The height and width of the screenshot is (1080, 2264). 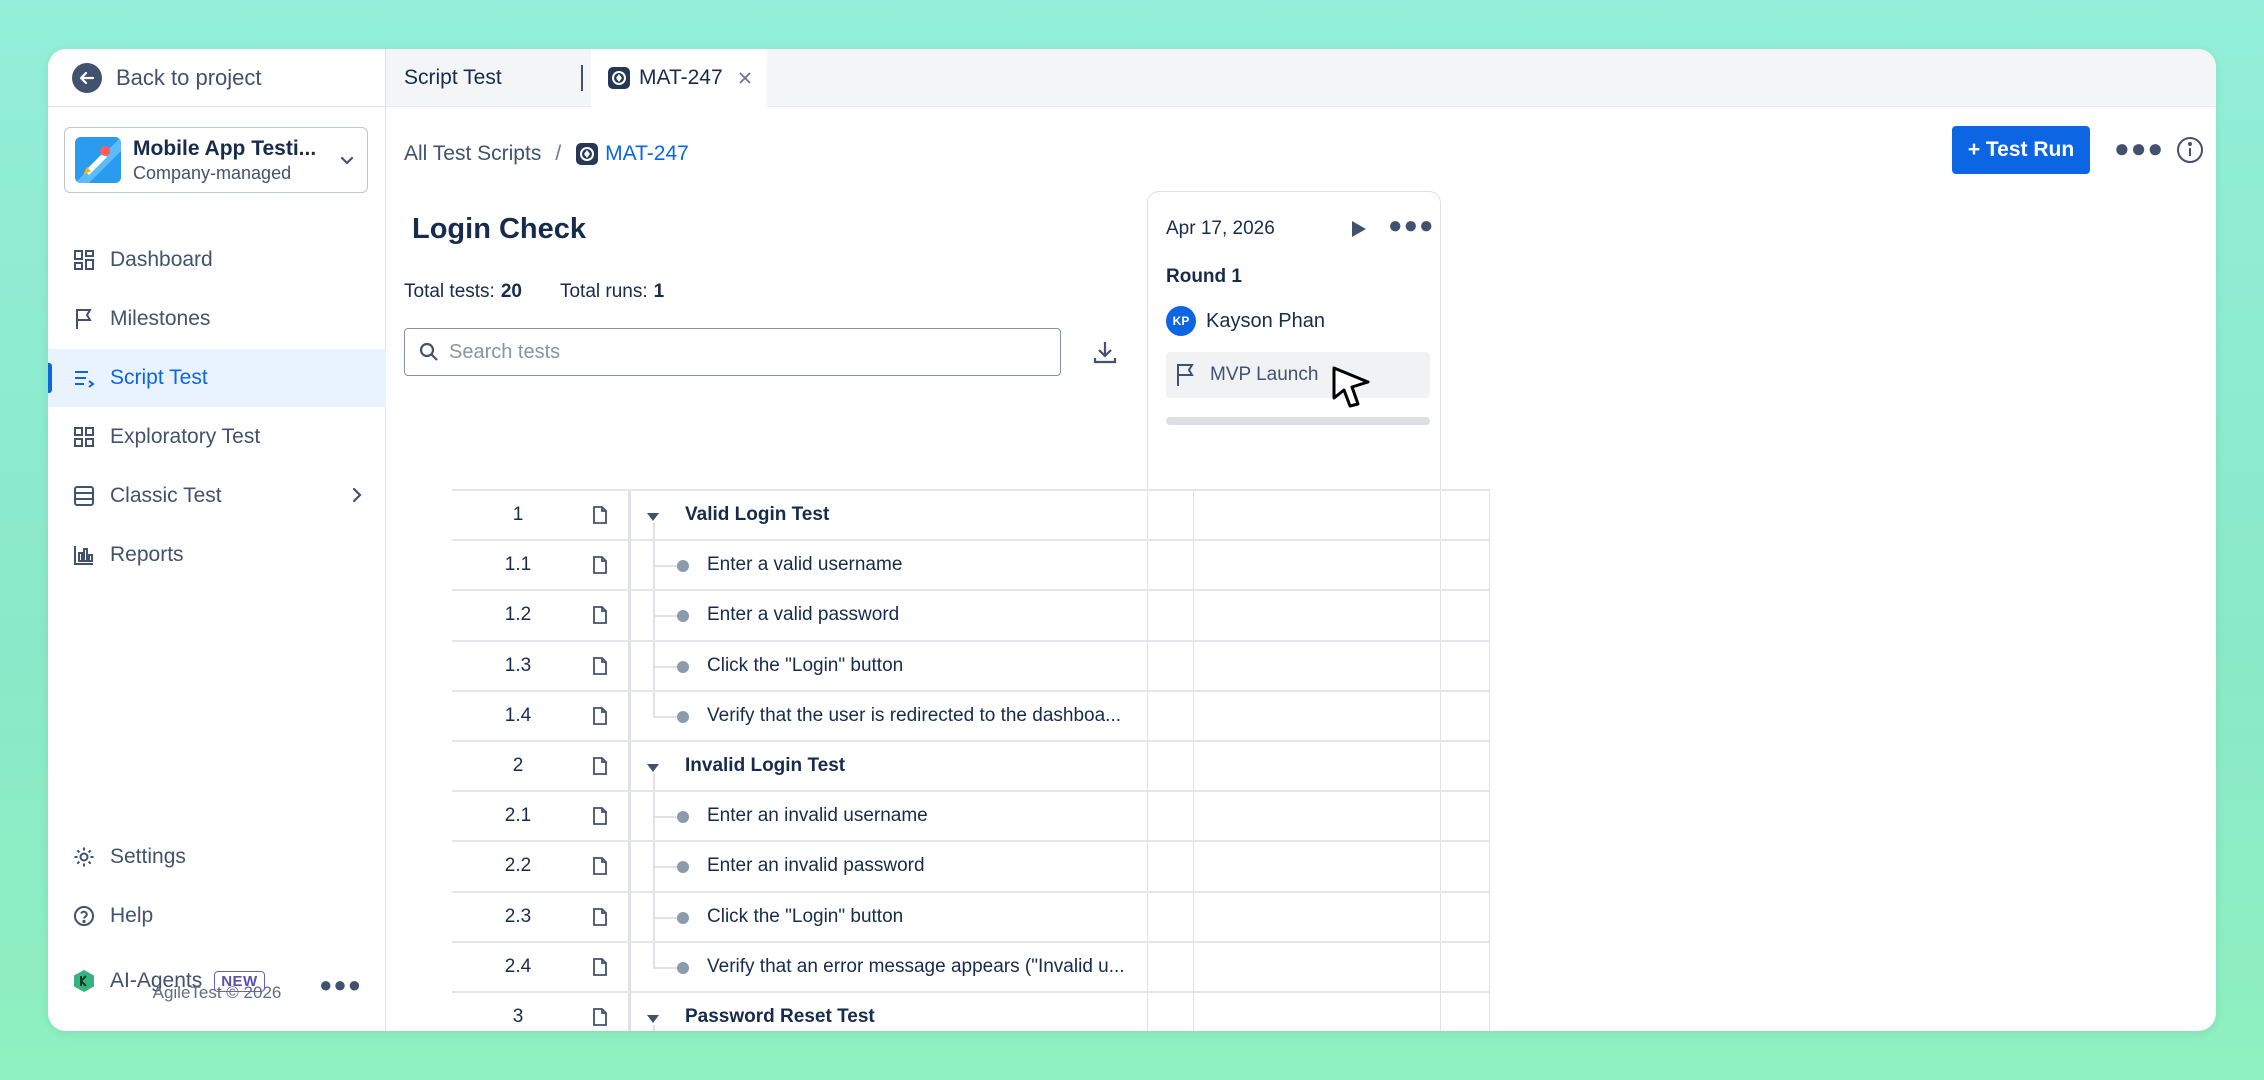 I want to click on milestone-chip: MVP Launch, so click(x=1298, y=375).